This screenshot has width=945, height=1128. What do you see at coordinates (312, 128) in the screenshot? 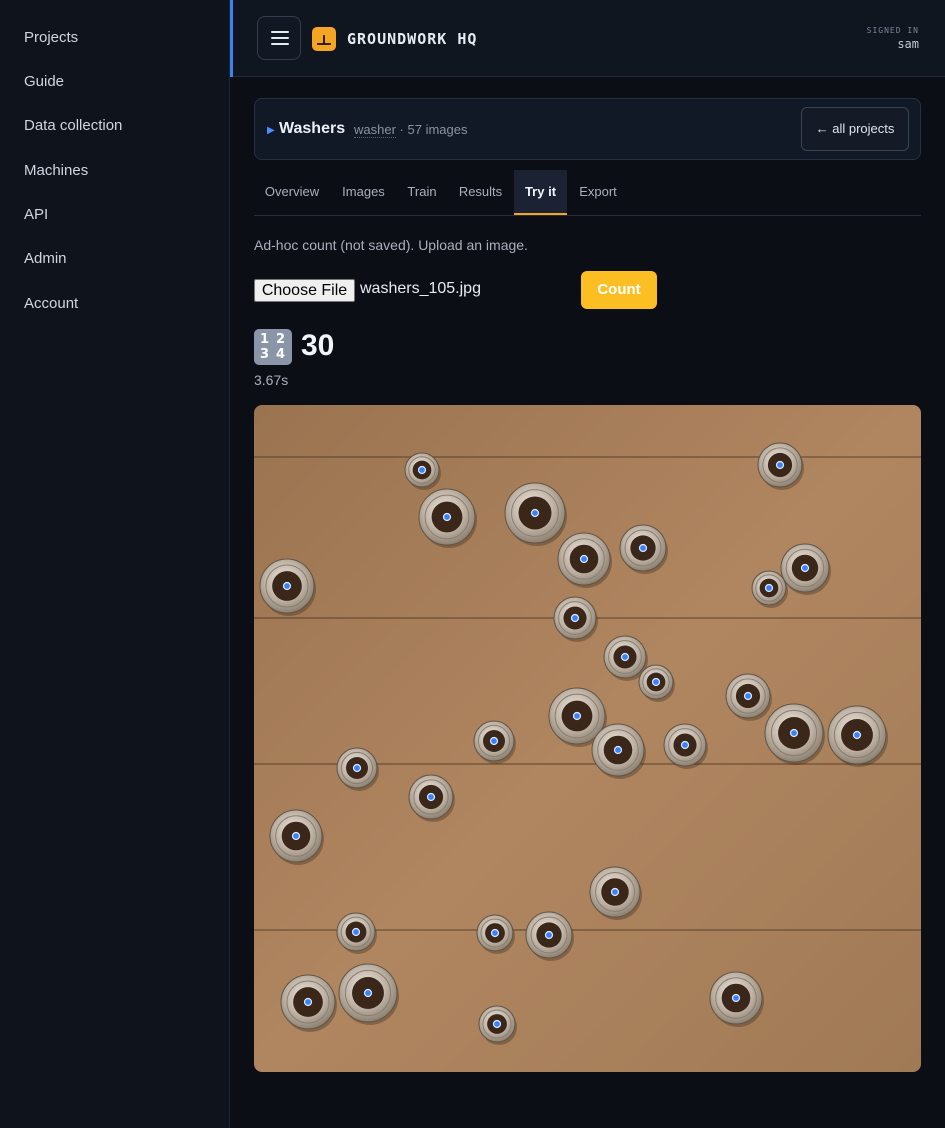
I see `project-name: Washers` at bounding box center [312, 128].